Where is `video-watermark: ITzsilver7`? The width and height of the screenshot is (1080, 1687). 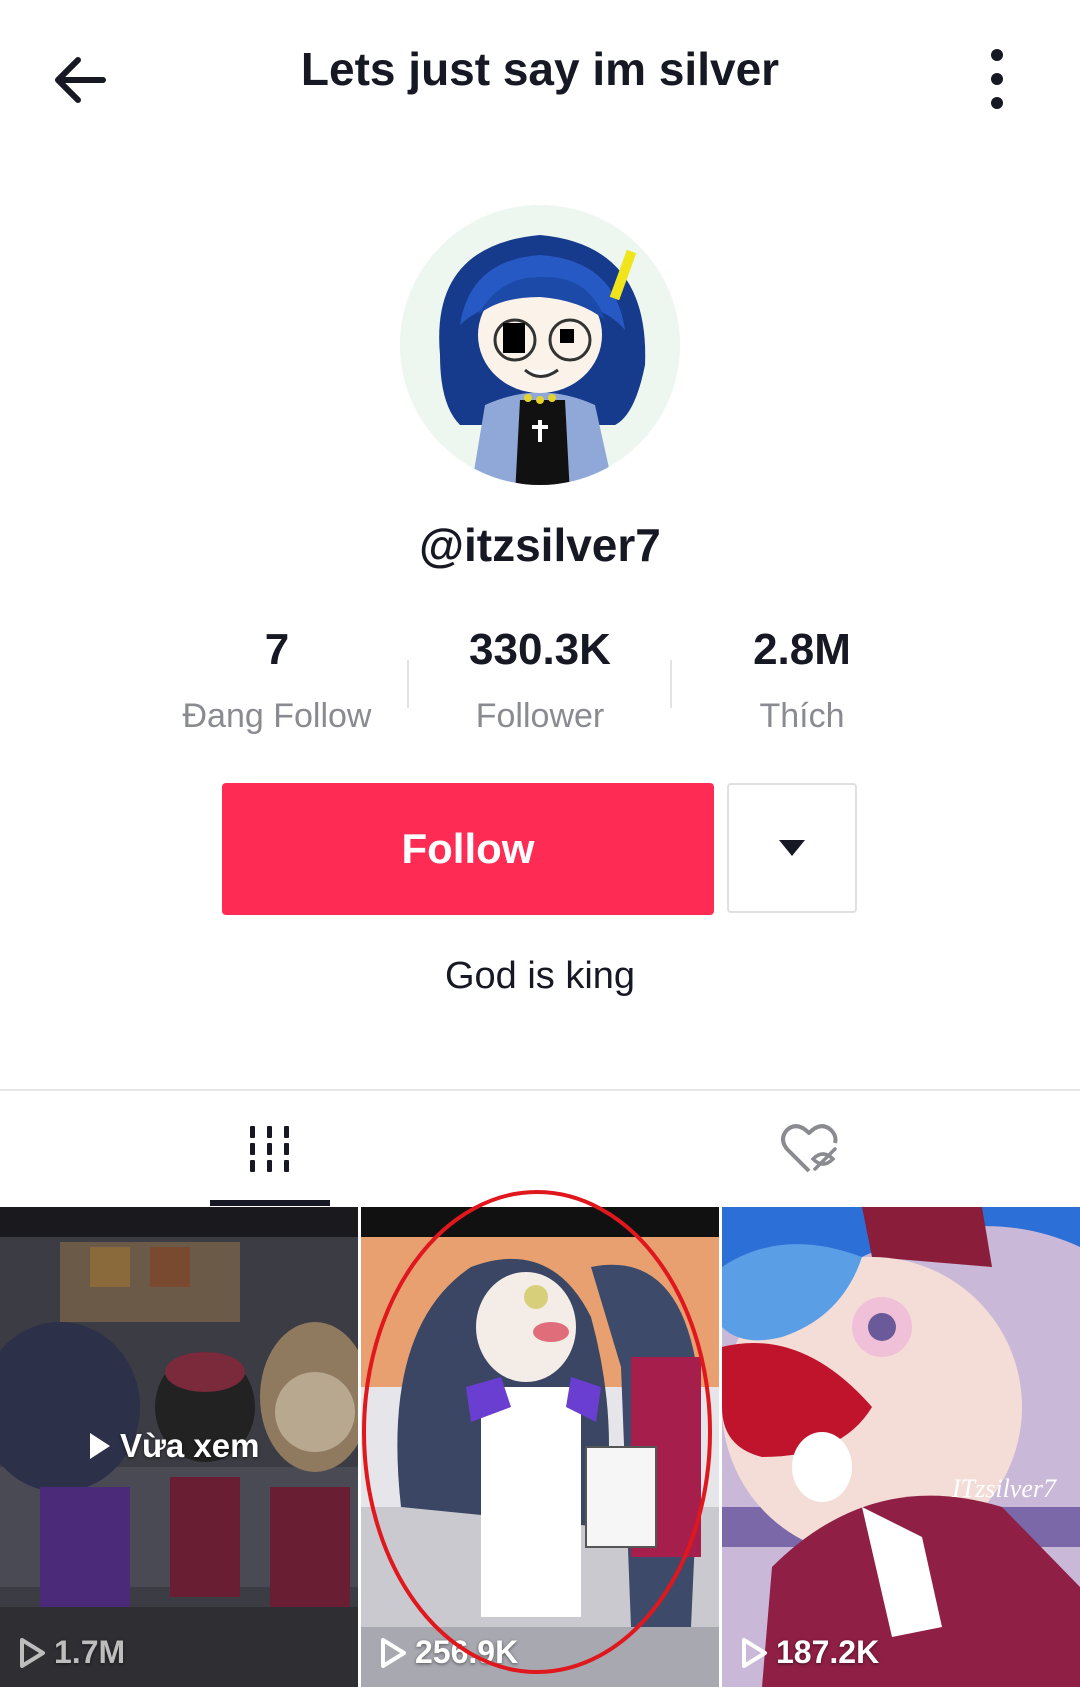
video-watermark: ITzsilver7 is located at coordinates (1004, 1488).